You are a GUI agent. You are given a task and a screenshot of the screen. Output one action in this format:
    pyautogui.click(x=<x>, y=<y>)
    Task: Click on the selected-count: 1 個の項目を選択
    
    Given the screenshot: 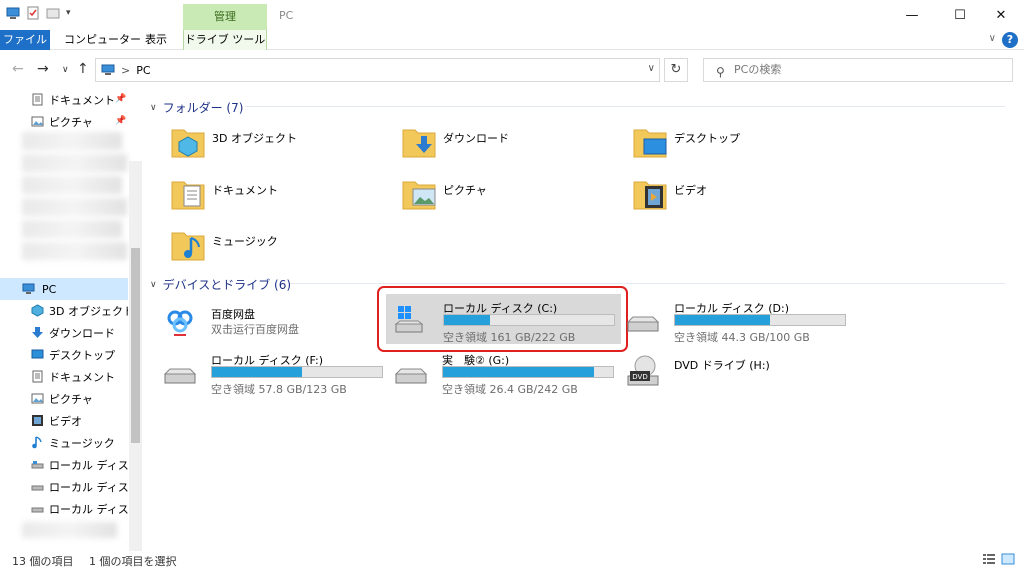 What is the action you would take?
    pyautogui.click(x=133, y=561)
    